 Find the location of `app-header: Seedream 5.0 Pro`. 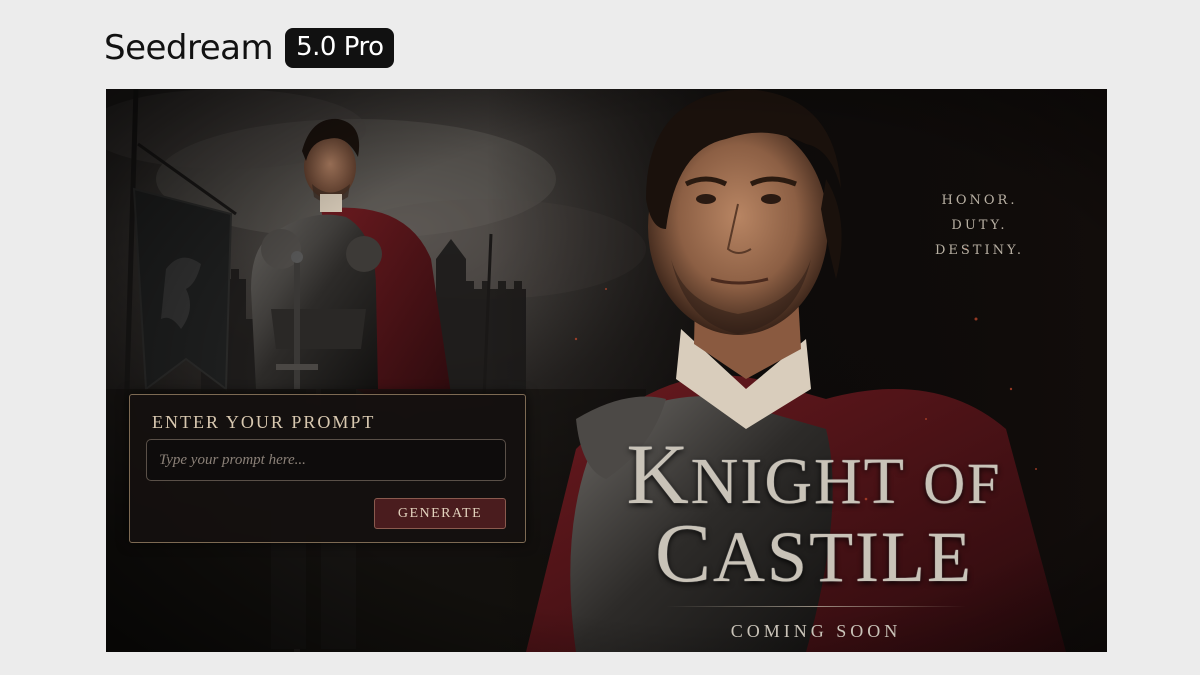

app-header: Seedream 5.0 Pro is located at coordinates (249, 48).